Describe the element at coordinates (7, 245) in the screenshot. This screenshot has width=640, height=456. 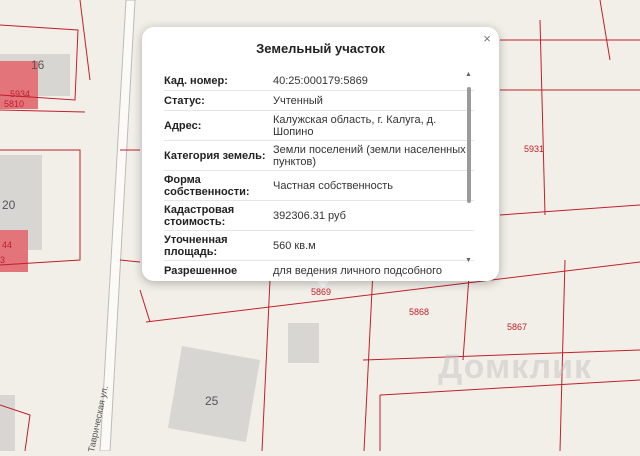
I see `parcel-label: 44` at that location.